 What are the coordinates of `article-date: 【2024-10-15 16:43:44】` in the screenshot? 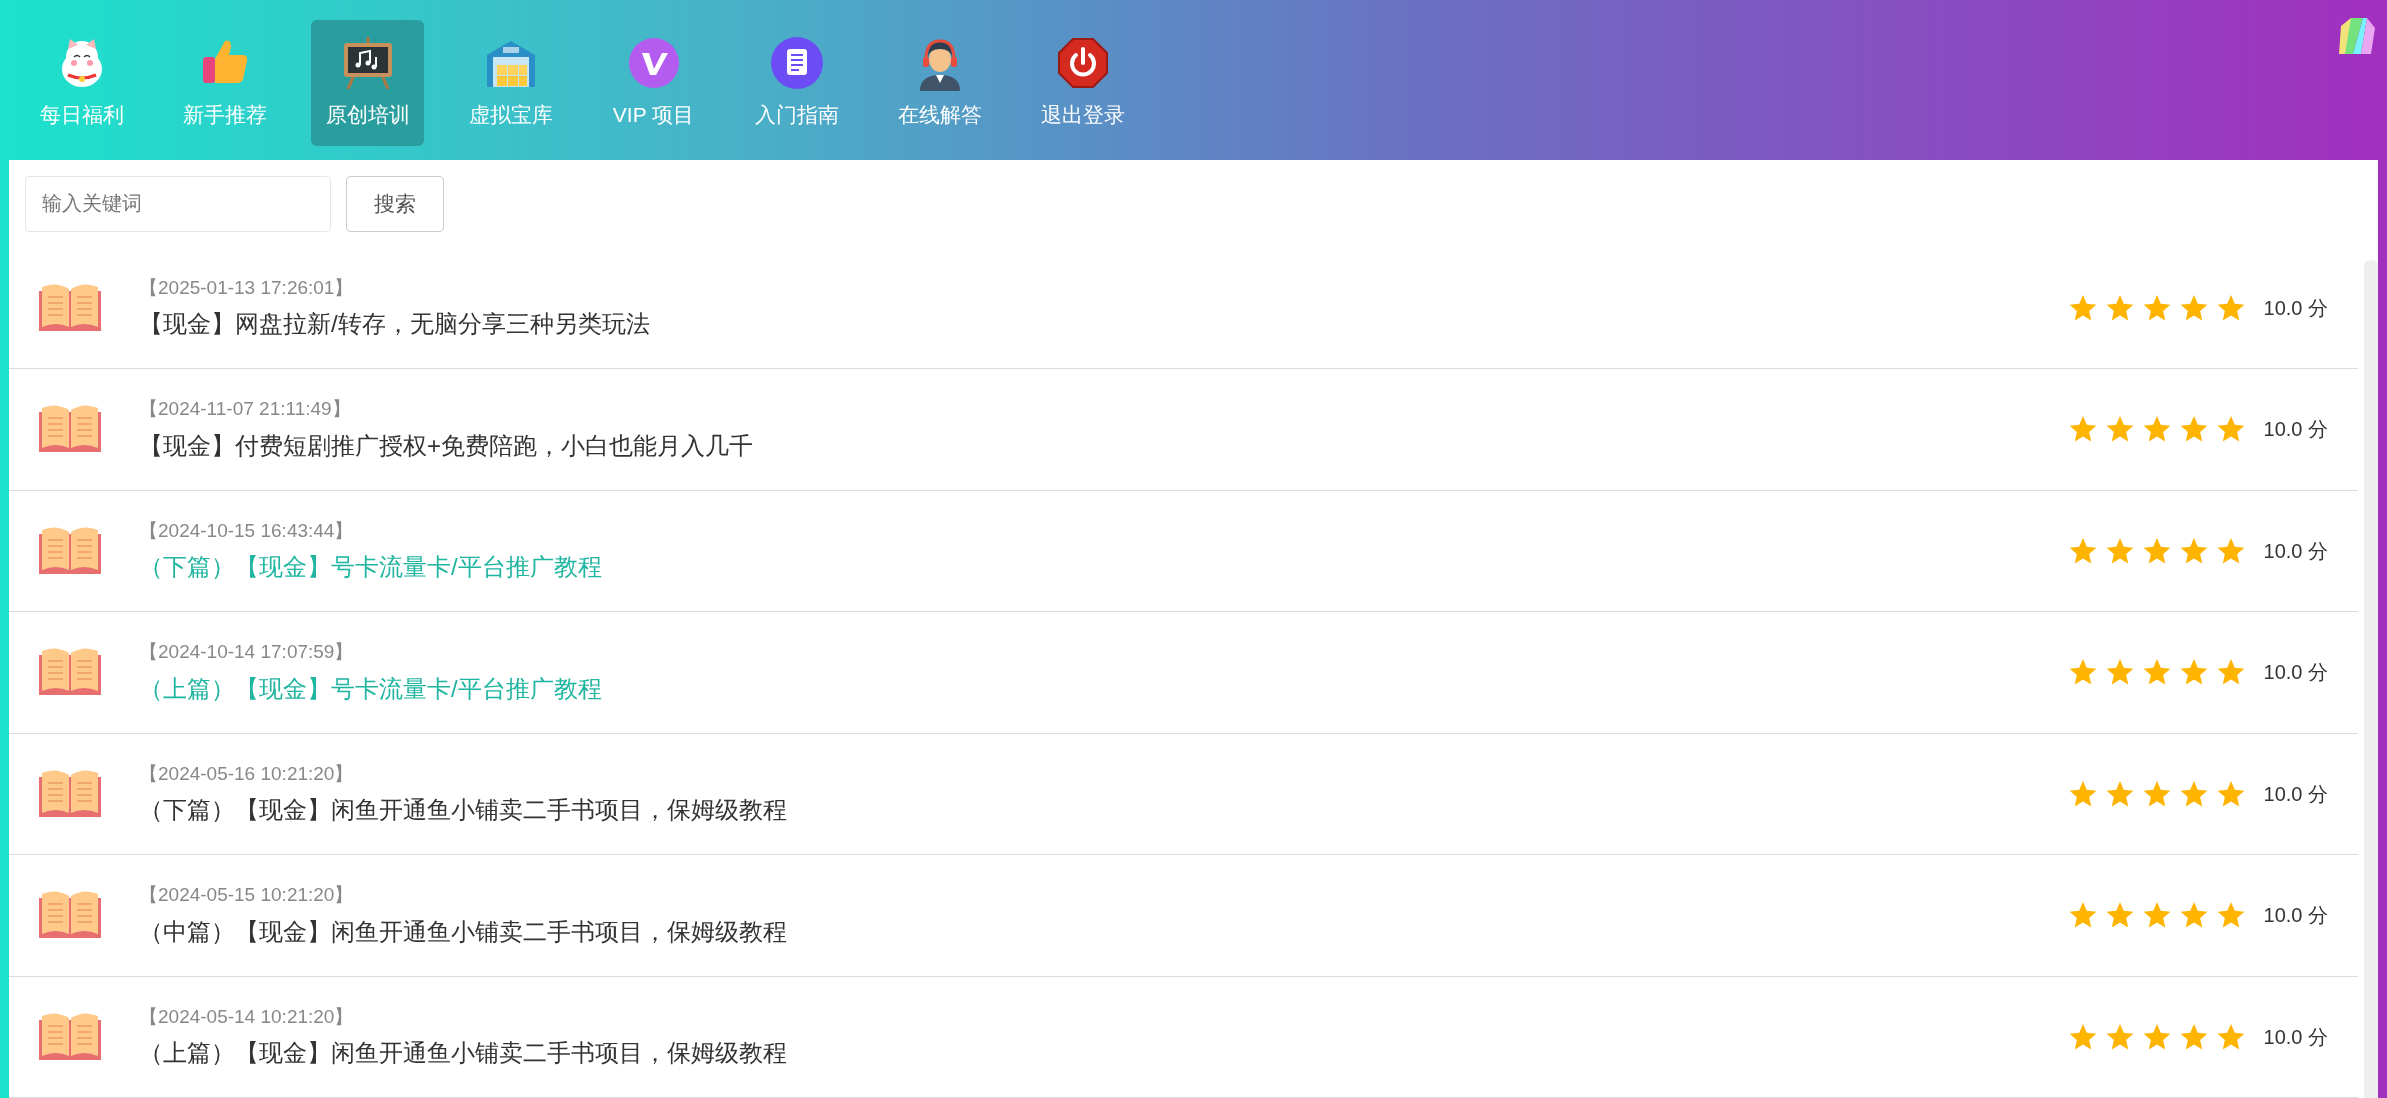 It's located at (246, 530).